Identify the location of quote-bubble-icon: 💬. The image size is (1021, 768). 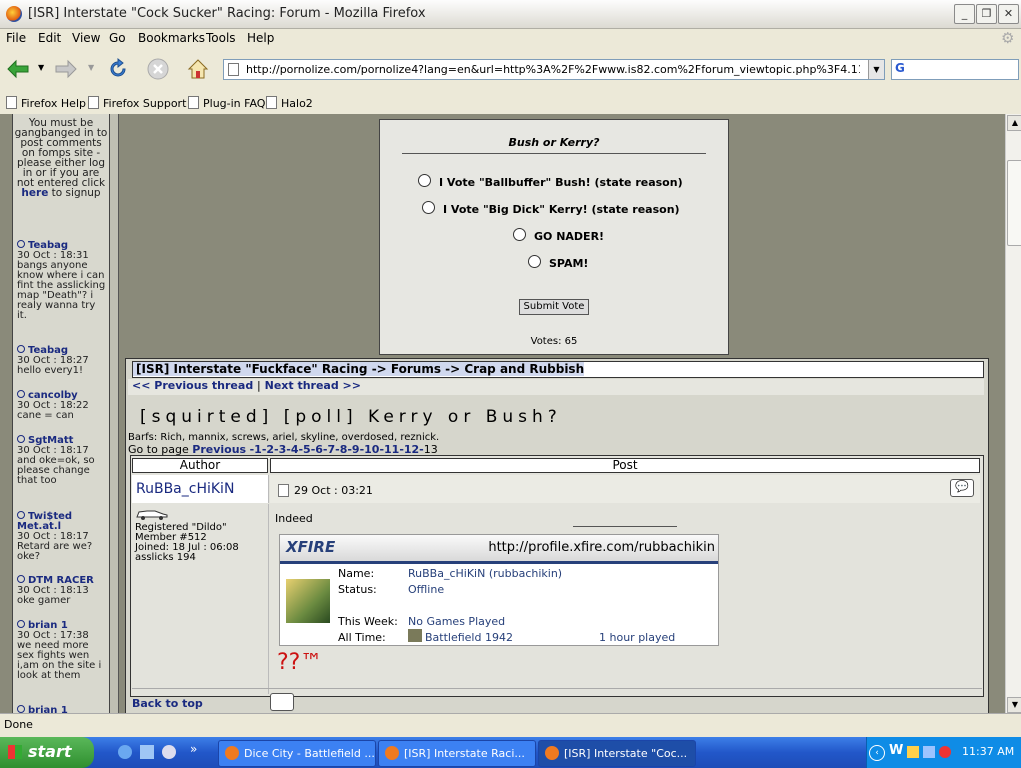
(962, 488).